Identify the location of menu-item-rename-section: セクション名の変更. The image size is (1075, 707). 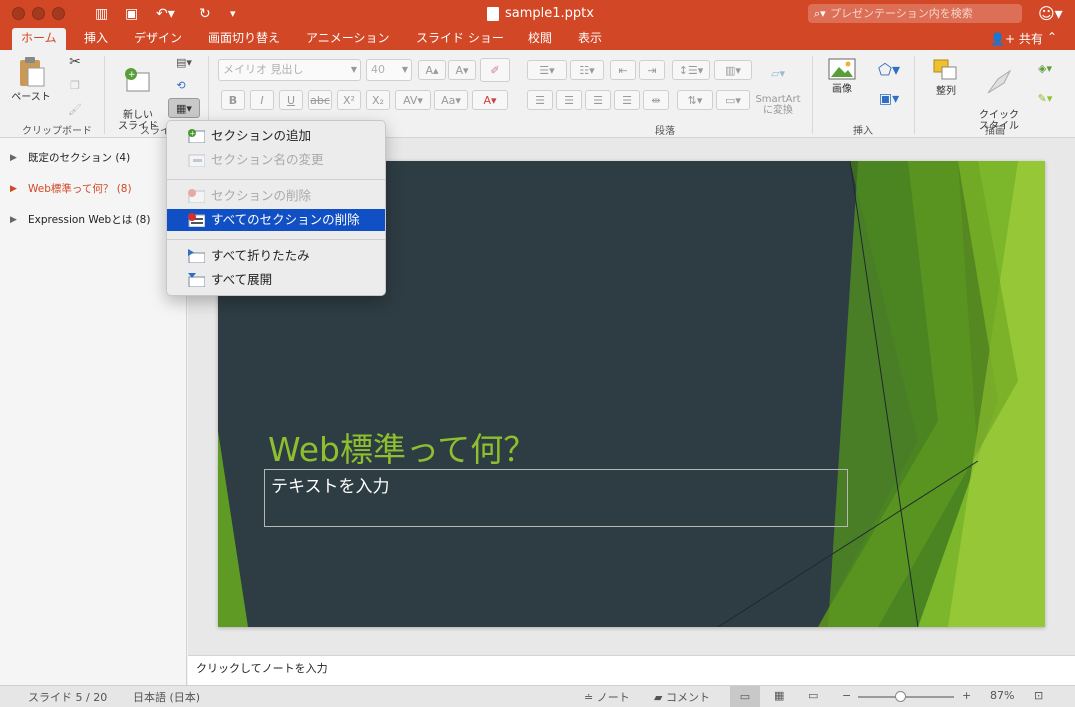
(276, 160).